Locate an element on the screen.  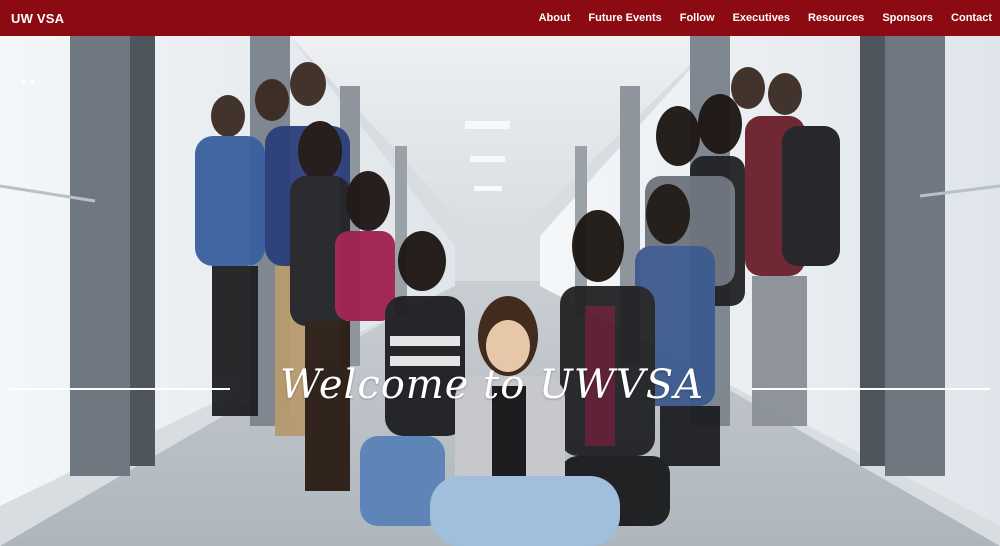
nav-link-follow: Follow is located at coordinates (697, 18).